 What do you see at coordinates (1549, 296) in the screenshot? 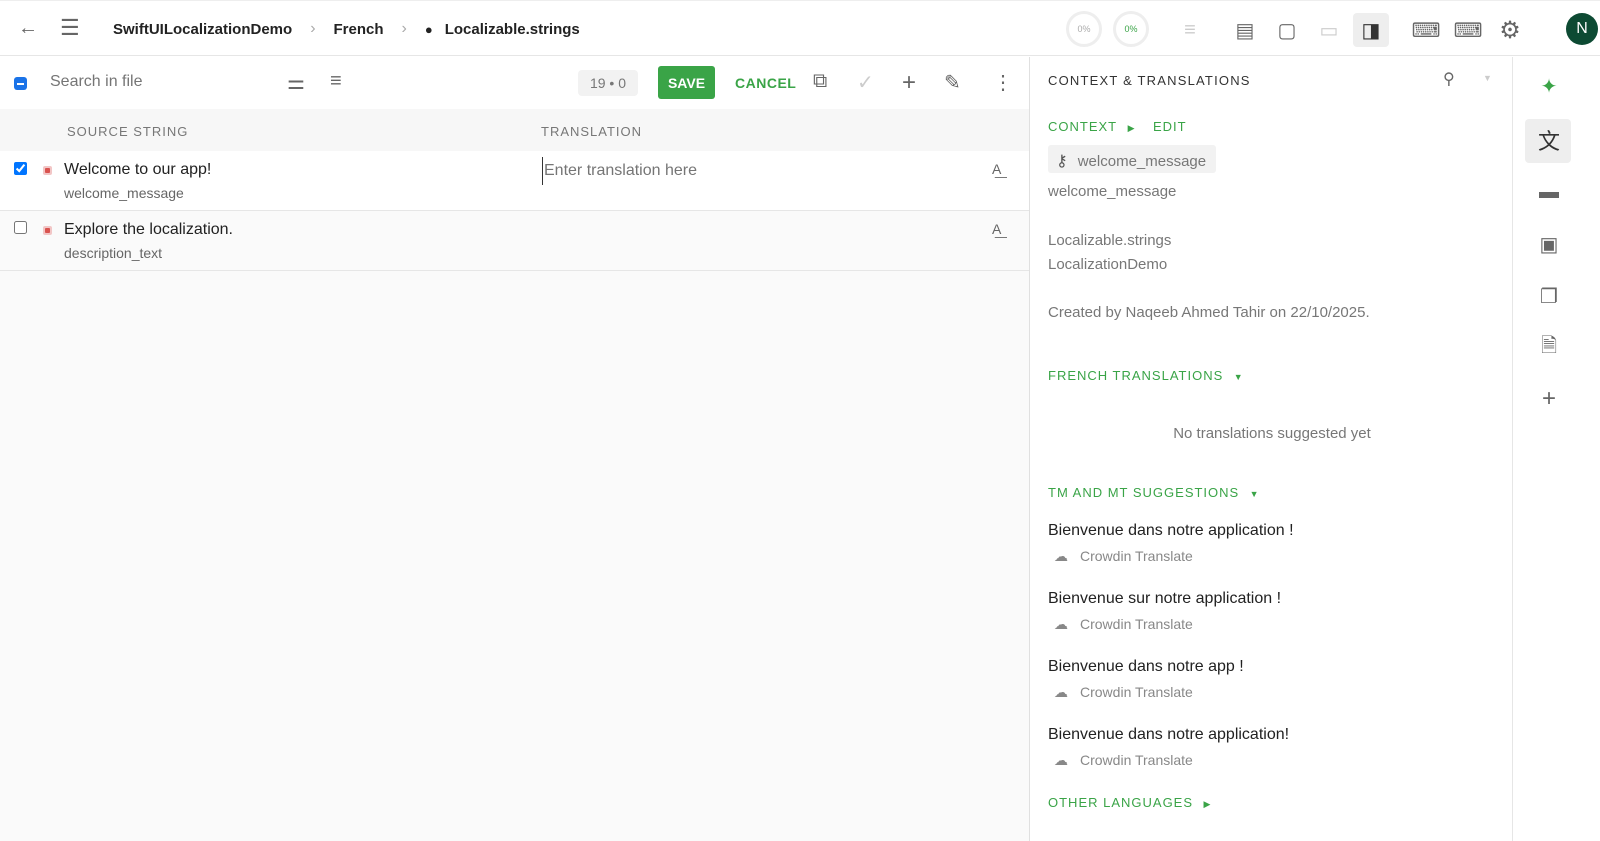
I see `library-icon: ❐` at bounding box center [1549, 296].